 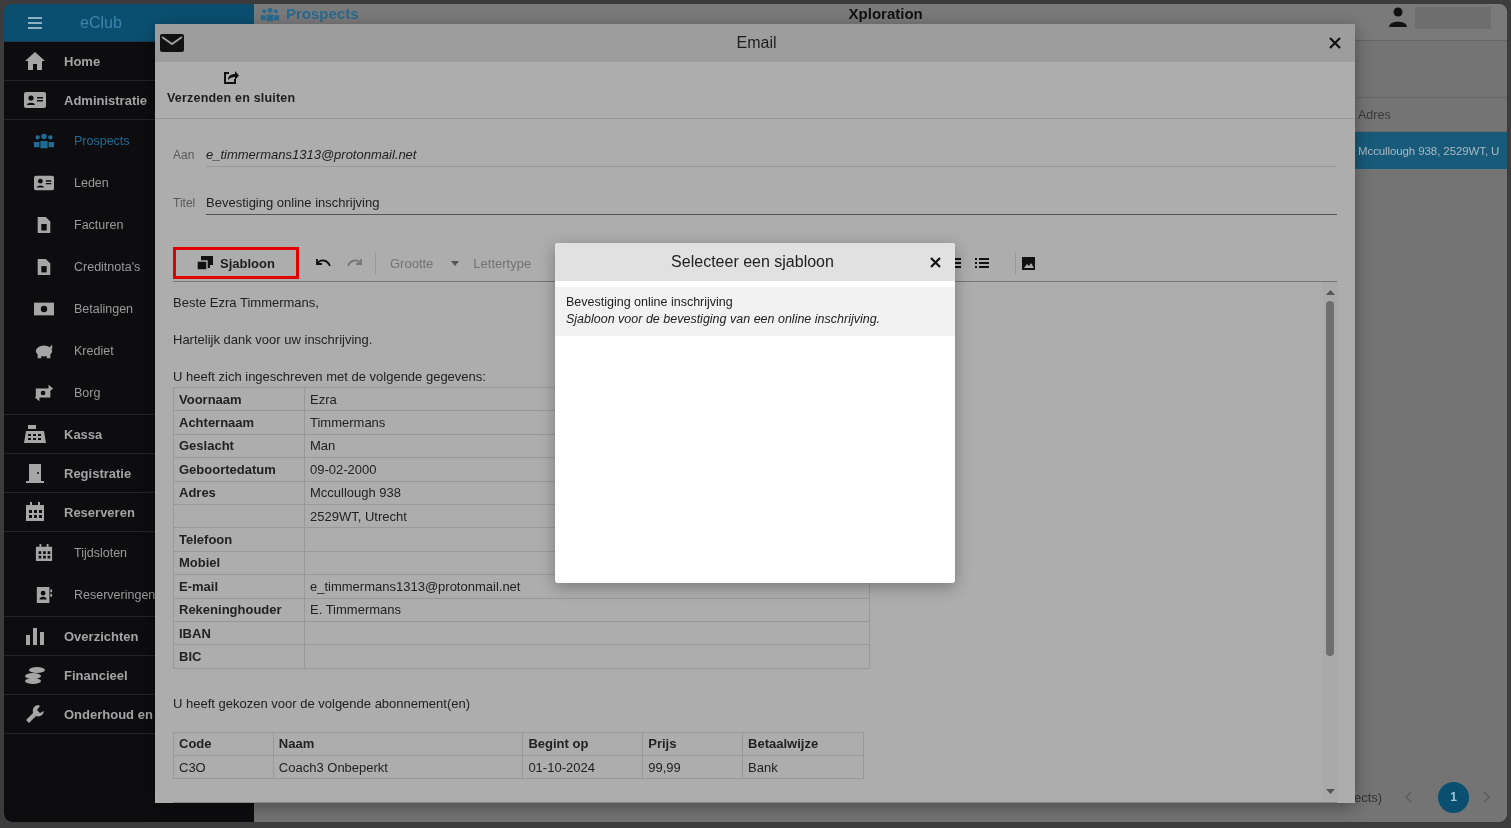 What do you see at coordinates (44, 309) in the screenshot?
I see `banknote-icon` at bounding box center [44, 309].